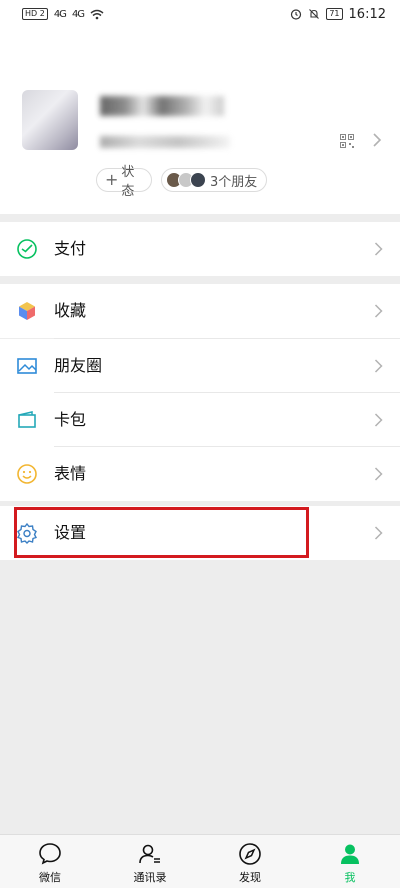 This screenshot has width=400, height=888. What do you see at coordinates (350, 854) in the screenshot?
I see `person-icon` at bounding box center [350, 854].